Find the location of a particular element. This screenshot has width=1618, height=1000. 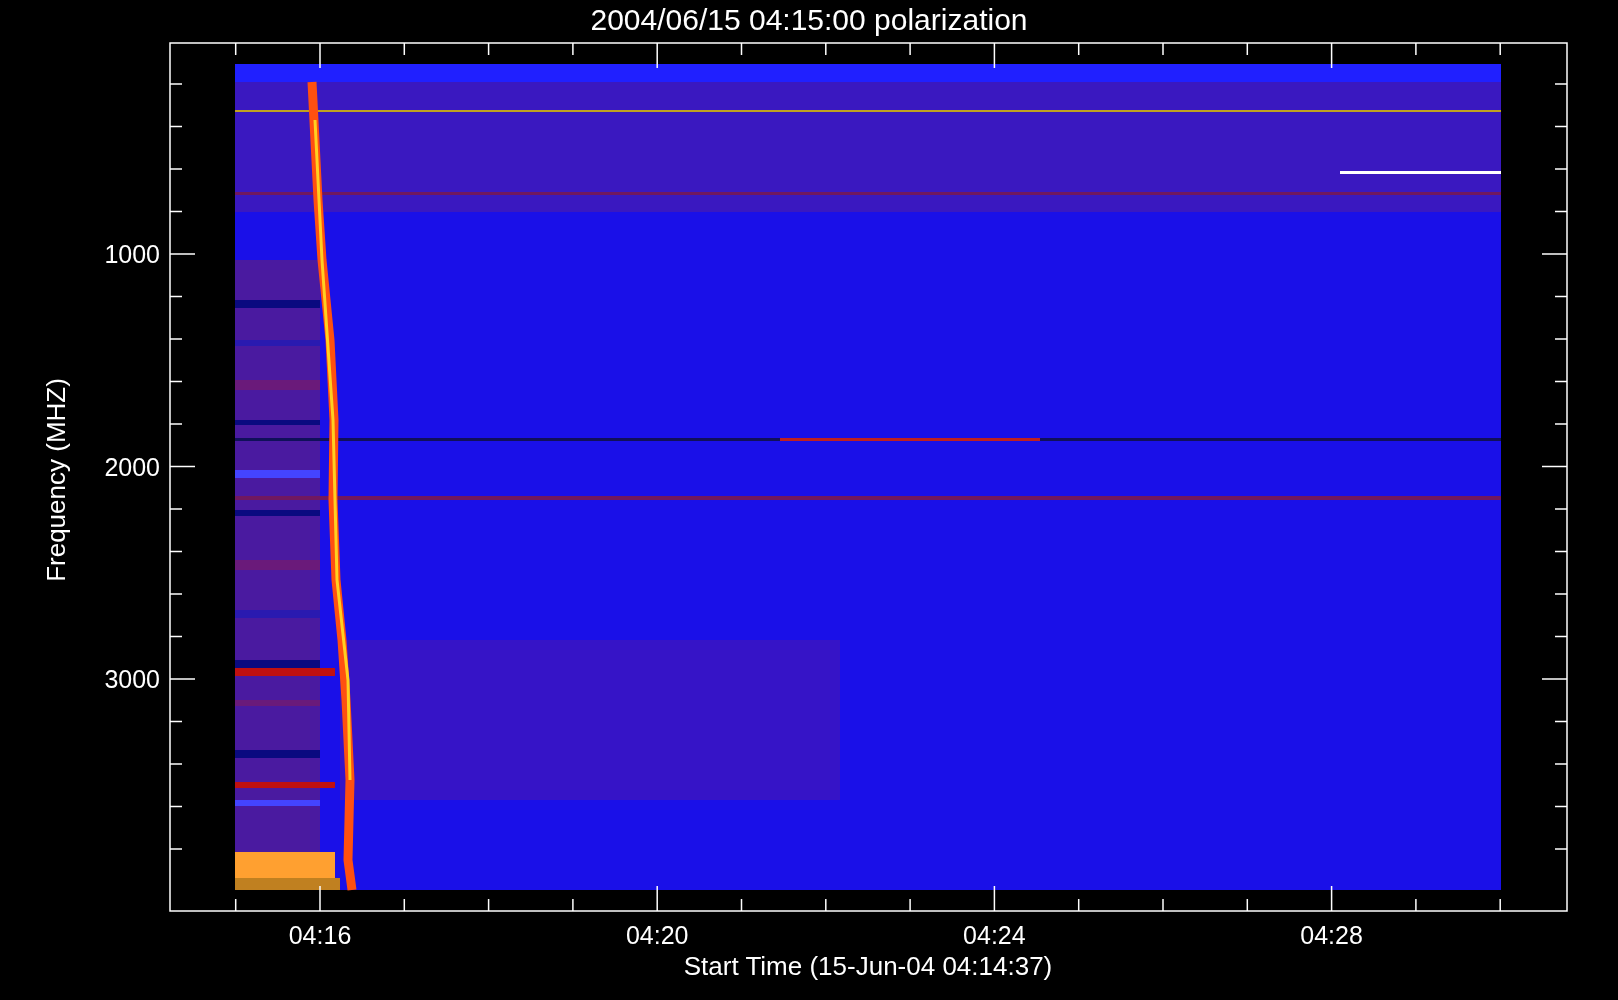

x-tick-label: 04:16 is located at coordinates (320, 935).